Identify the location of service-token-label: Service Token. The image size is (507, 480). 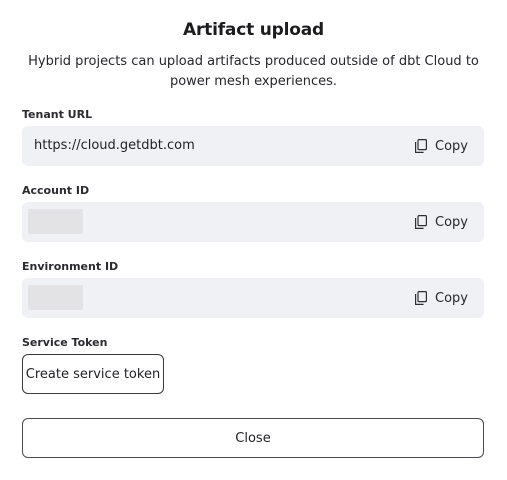
(65, 342).